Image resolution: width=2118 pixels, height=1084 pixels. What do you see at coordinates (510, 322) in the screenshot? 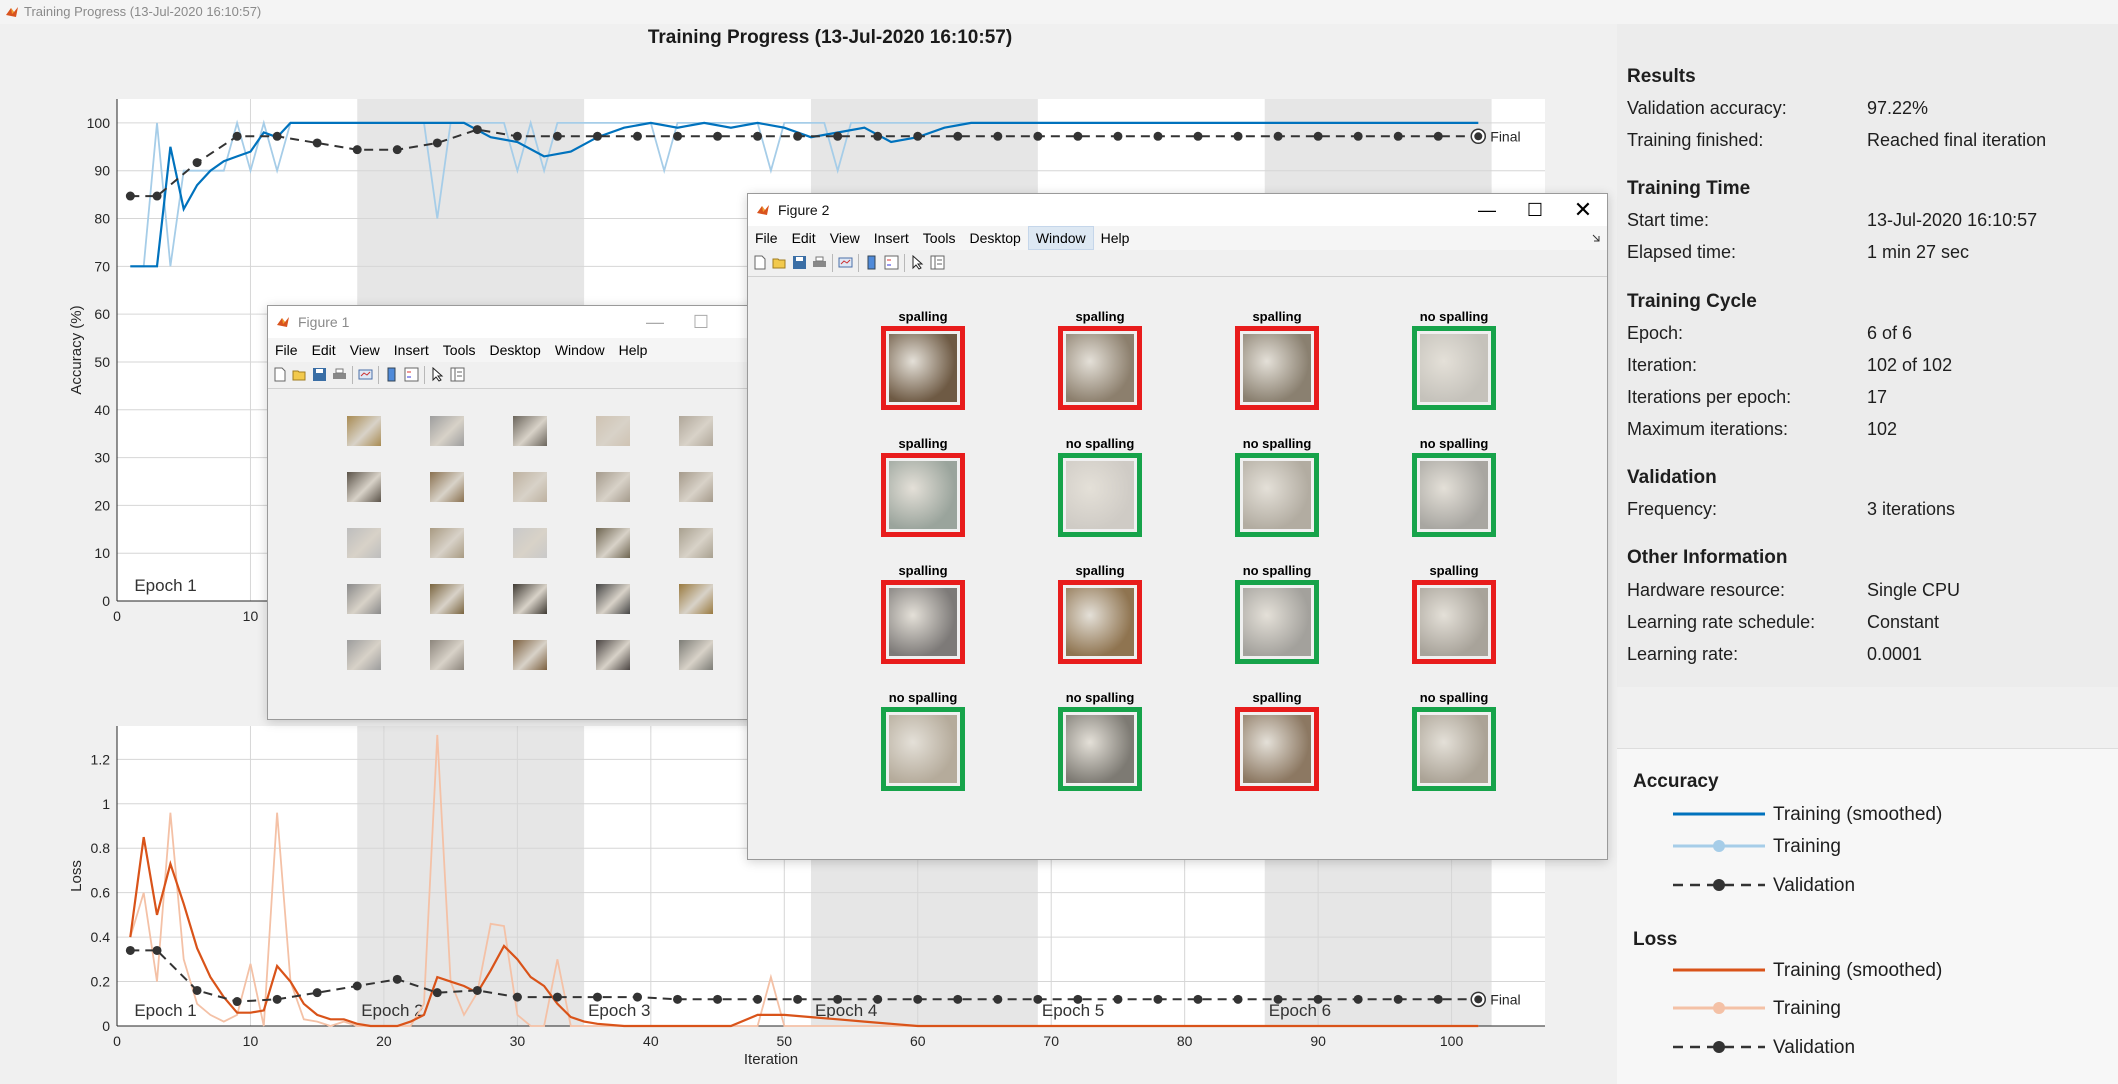
I see `figure1-title-bar: Figure 1 — ☐` at bounding box center [510, 322].